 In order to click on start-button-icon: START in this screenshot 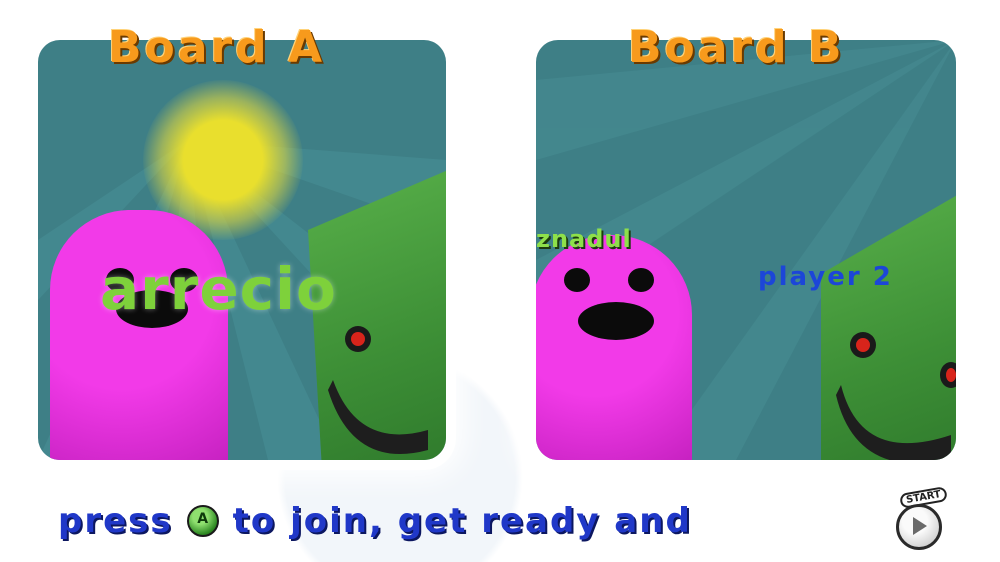, I will do `click(919, 518)`.